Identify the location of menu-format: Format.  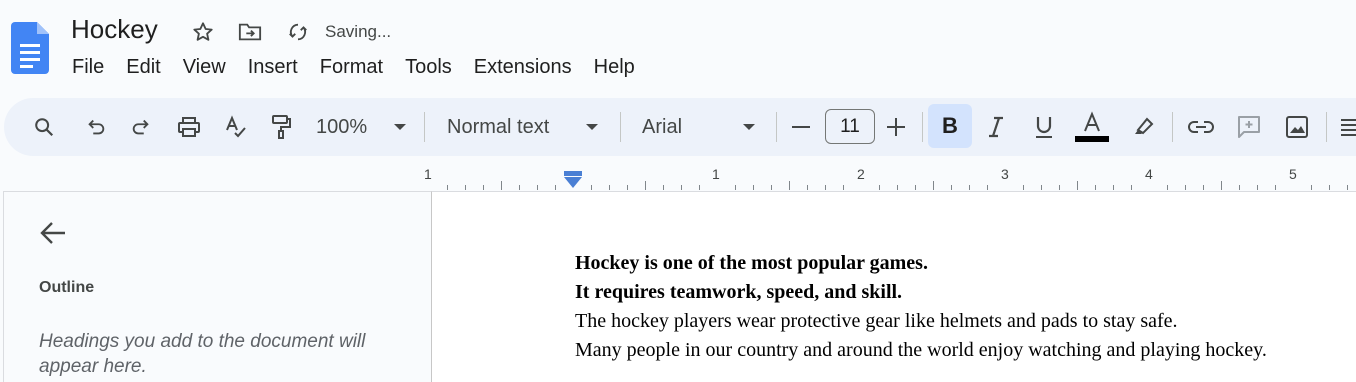
(351, 68).